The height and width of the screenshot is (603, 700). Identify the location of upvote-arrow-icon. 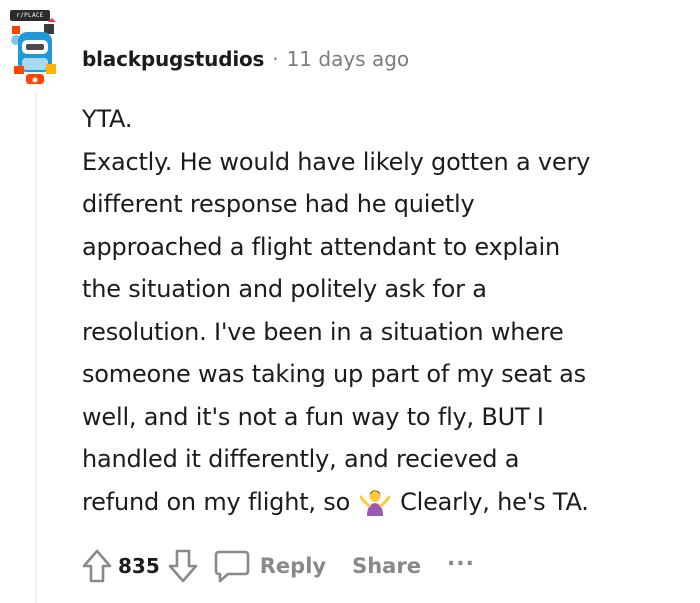
(97, 566).